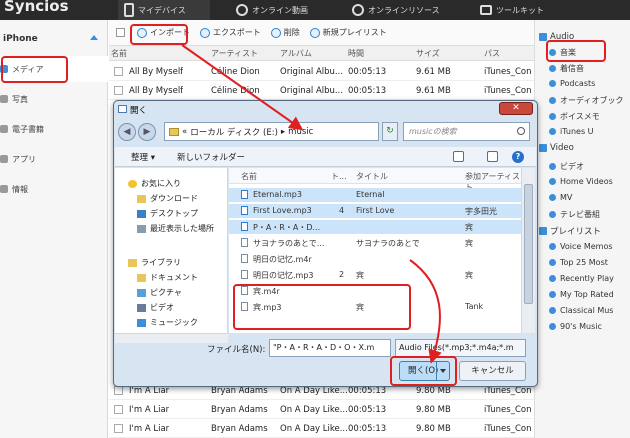 The width and height of the screenshot is (630, 438). What do you see at coordinates (141, 277) in the screenshot?
I see `documents-icon` at bounding box center [141, 277].